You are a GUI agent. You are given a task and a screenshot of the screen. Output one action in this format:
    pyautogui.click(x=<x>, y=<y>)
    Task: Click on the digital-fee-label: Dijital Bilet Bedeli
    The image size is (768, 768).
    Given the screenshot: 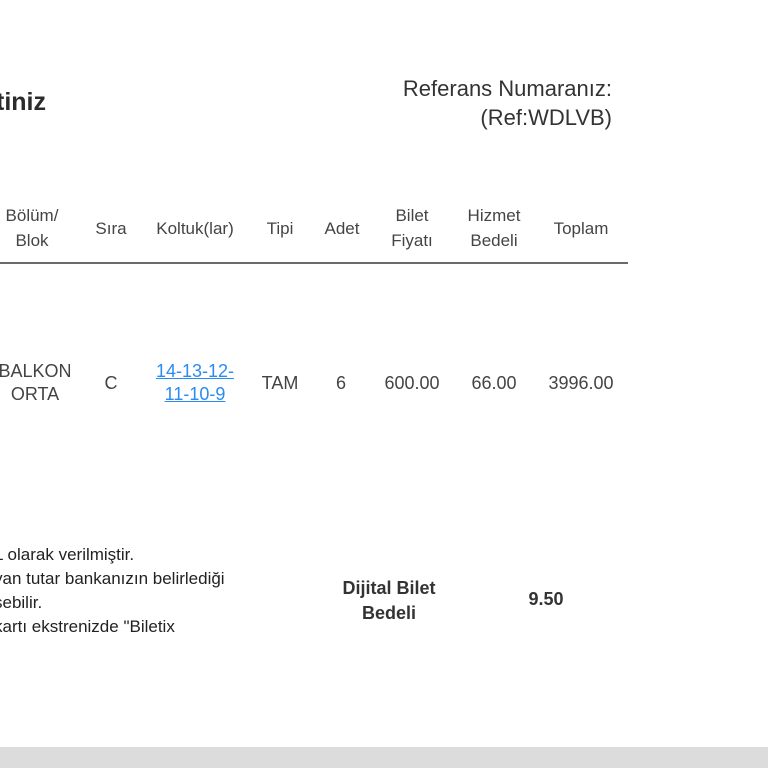 What is the action you would take?
    pyautogui.click(x=389, y=600)
    